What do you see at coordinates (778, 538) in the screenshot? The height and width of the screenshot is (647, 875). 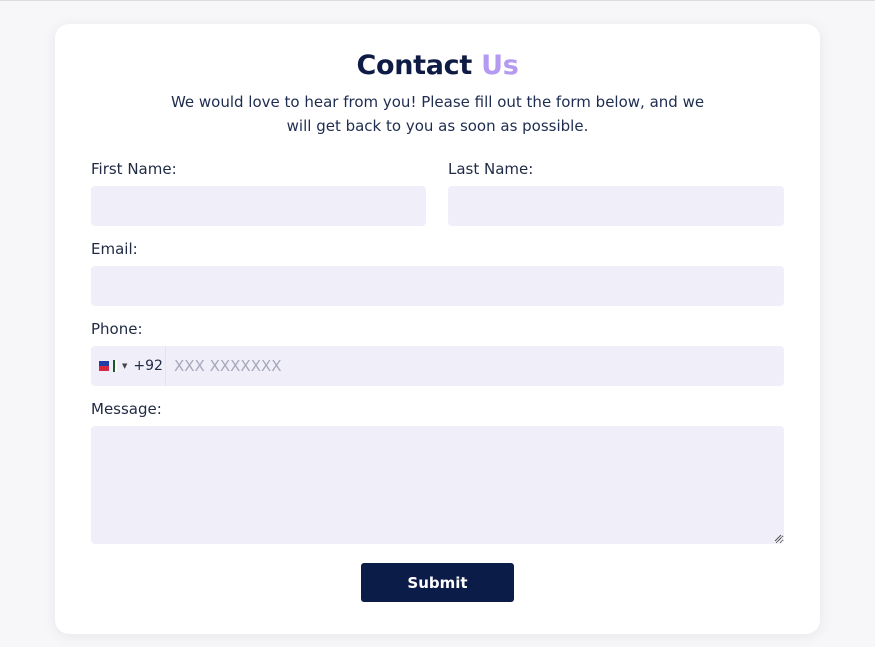 I see `resize-handle-icon` at bounding box center [778, 538].